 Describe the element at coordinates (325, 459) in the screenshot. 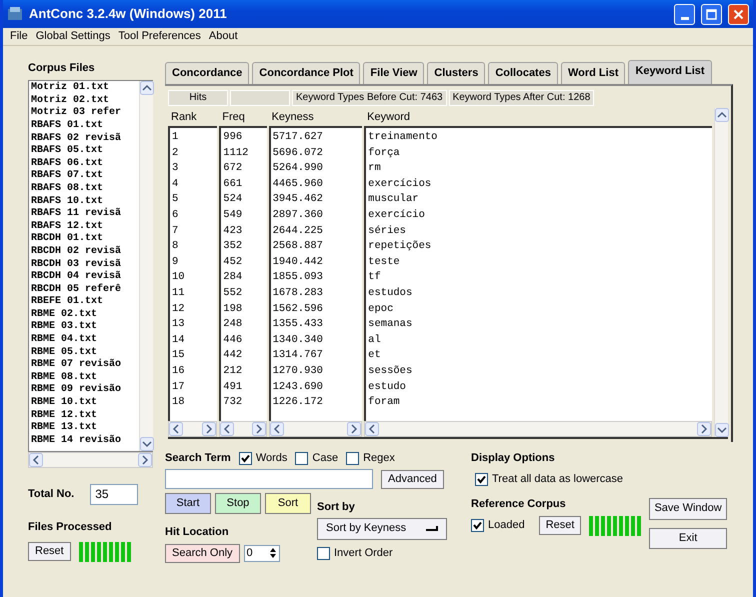

I see `checkbox-label: Case` at that location.